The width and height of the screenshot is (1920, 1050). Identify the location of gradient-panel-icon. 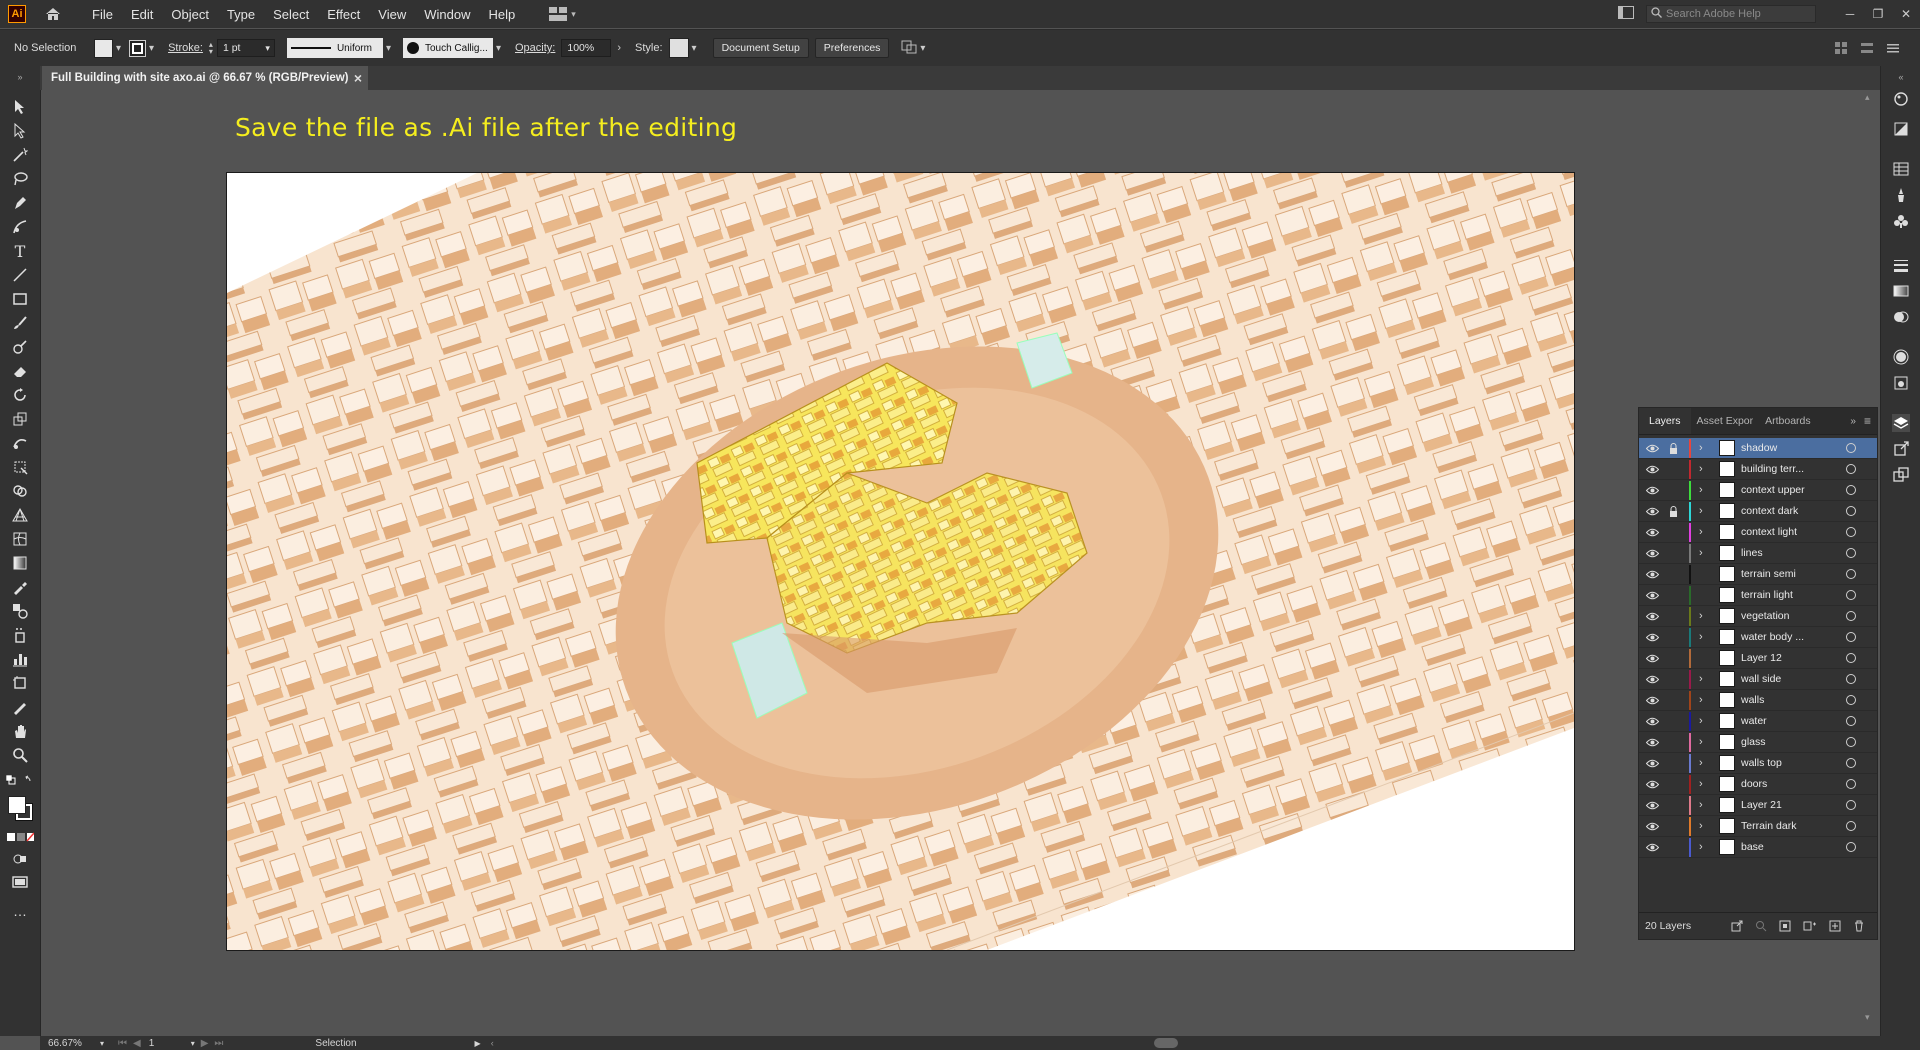
(1901, 291).